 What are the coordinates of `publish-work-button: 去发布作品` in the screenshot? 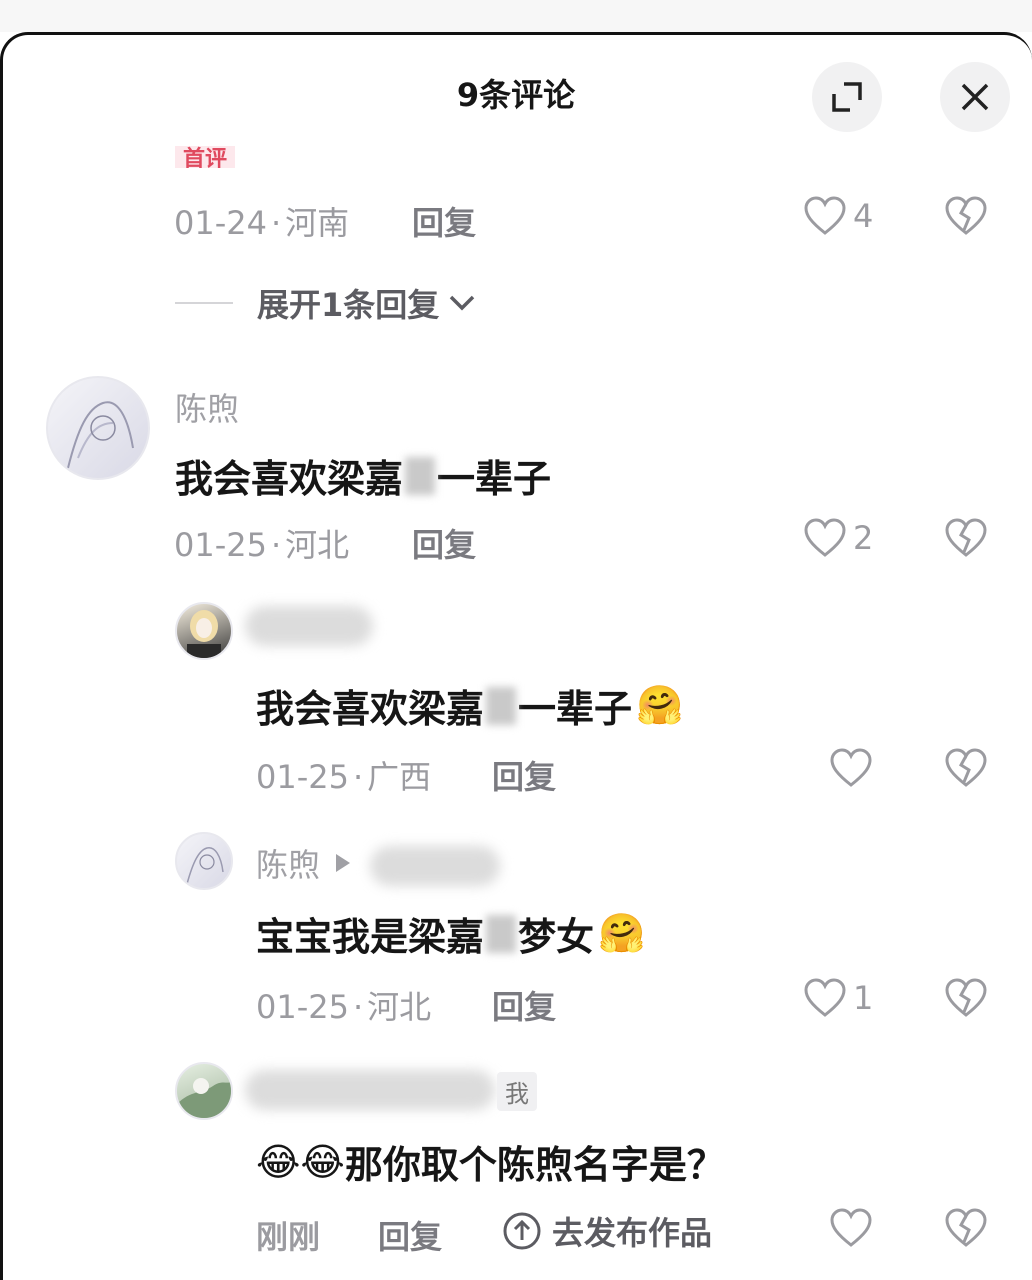 It's located at (607, 1231).